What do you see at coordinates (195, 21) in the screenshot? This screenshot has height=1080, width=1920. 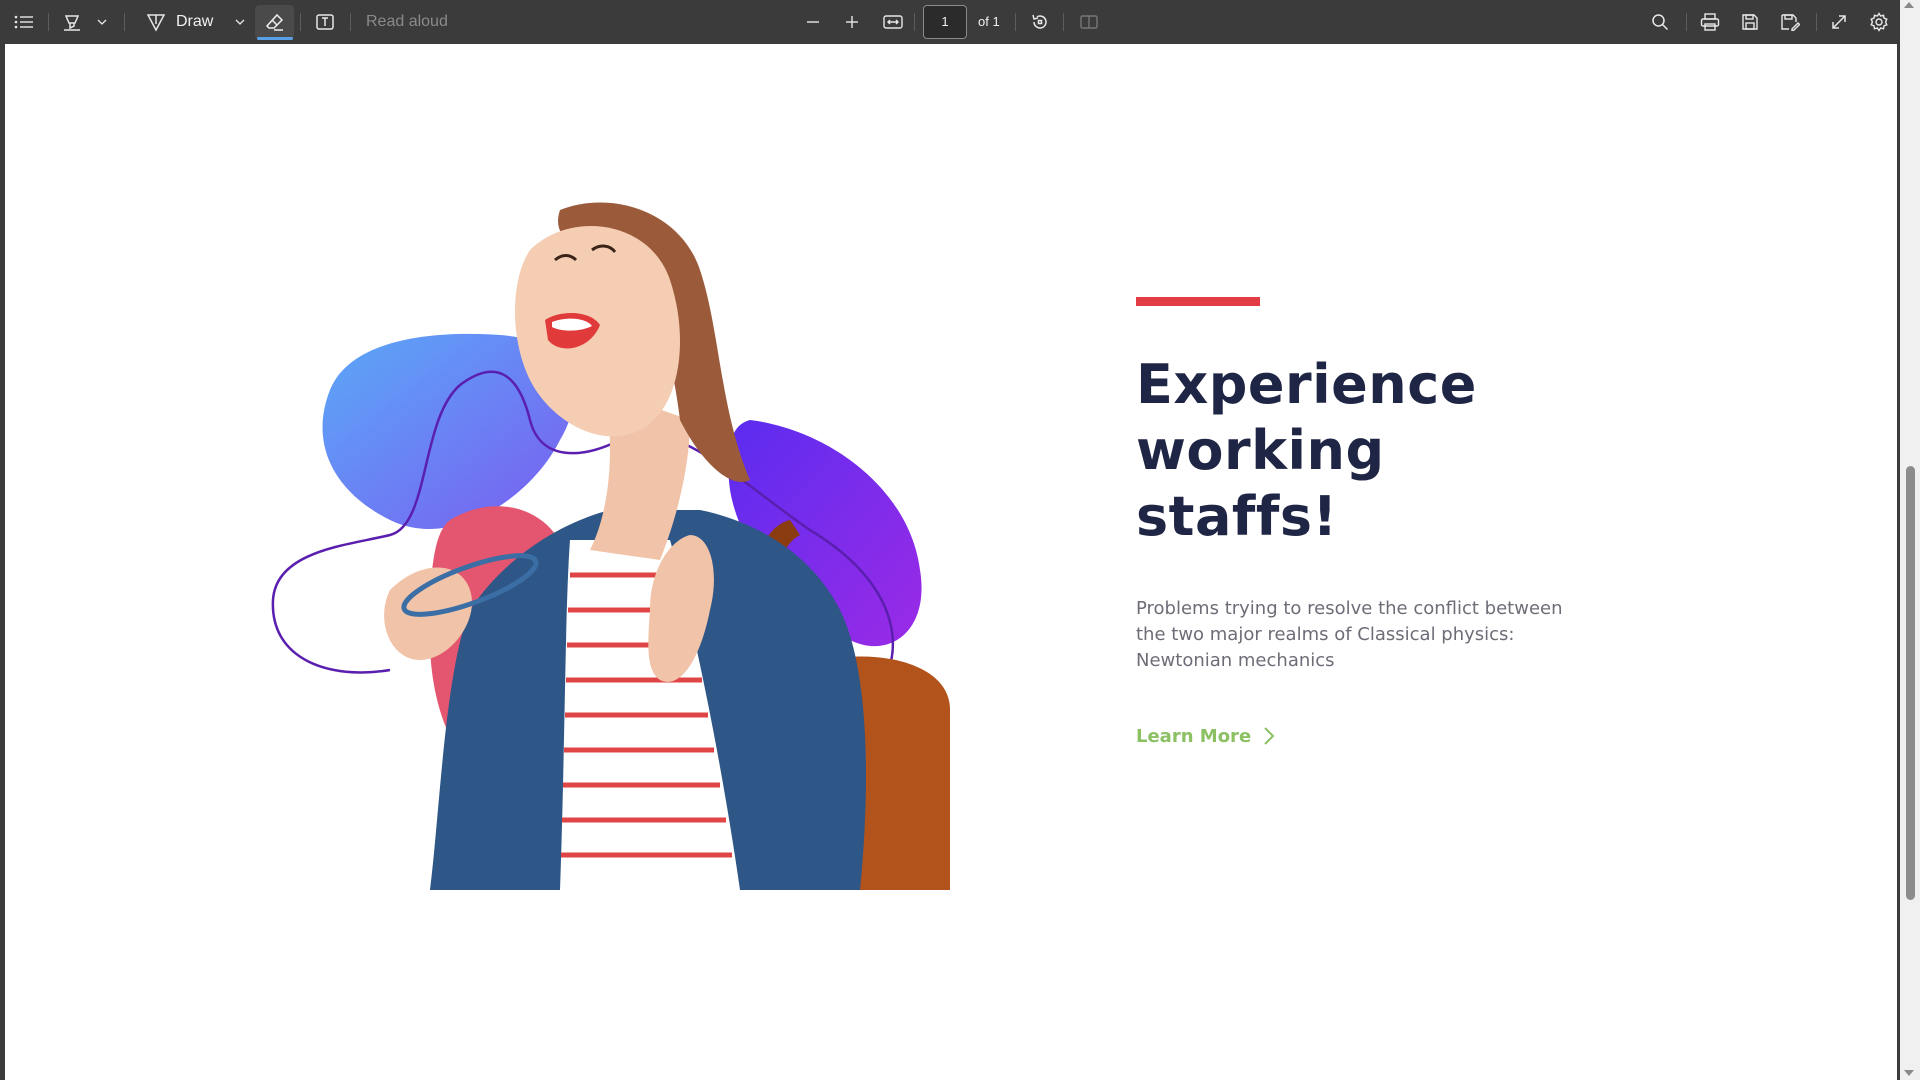 I see `draw-label: Draw` at bounding box center [195, 21].